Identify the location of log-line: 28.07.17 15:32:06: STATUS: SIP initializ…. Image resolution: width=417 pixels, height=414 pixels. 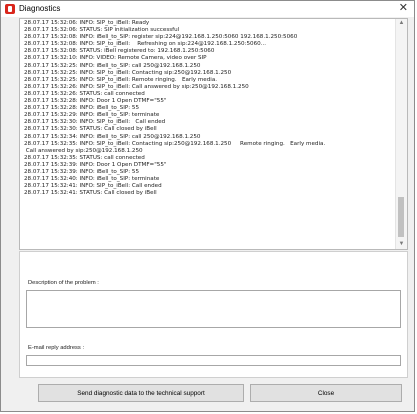
(102, 30).